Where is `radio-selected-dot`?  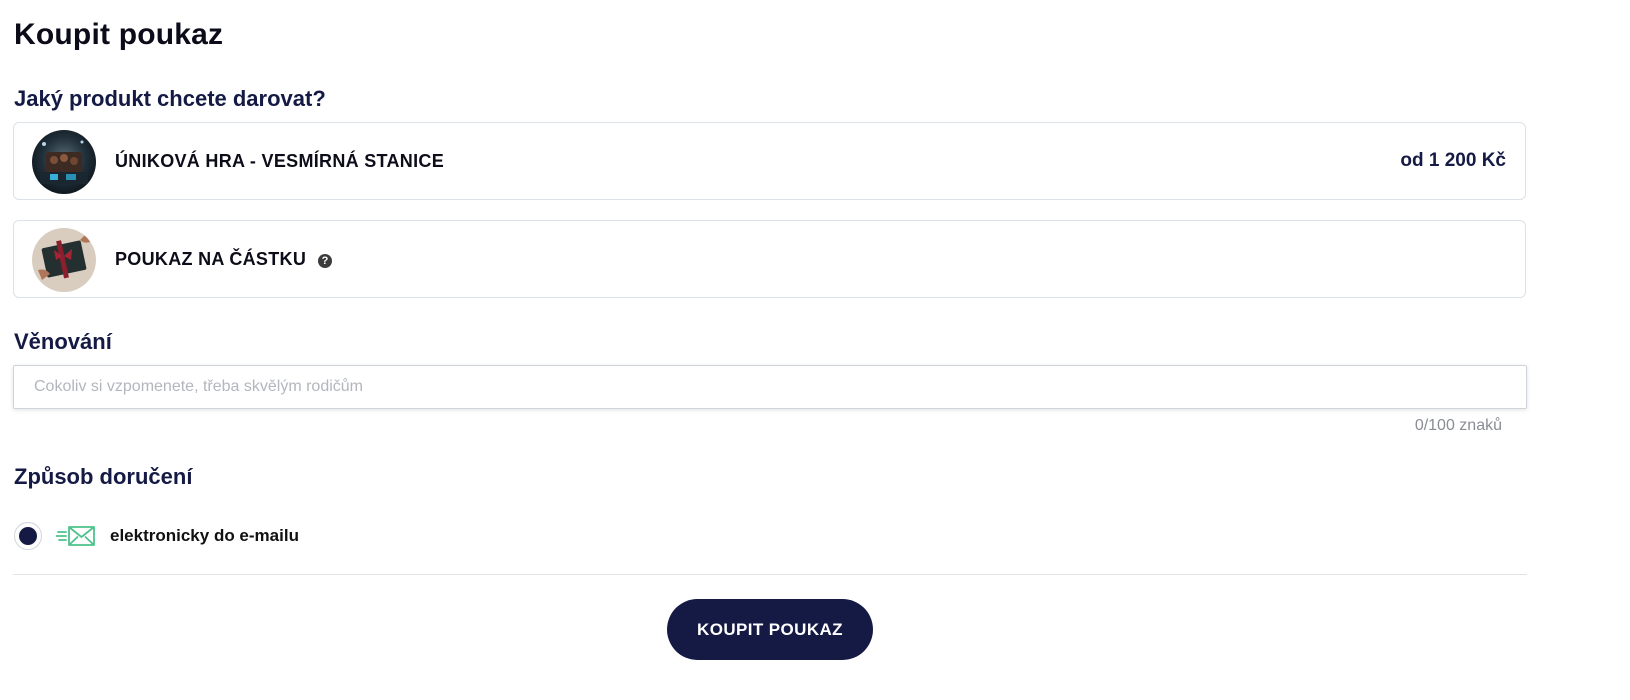
radio-selected-dot is located at coordinates (28, 536).